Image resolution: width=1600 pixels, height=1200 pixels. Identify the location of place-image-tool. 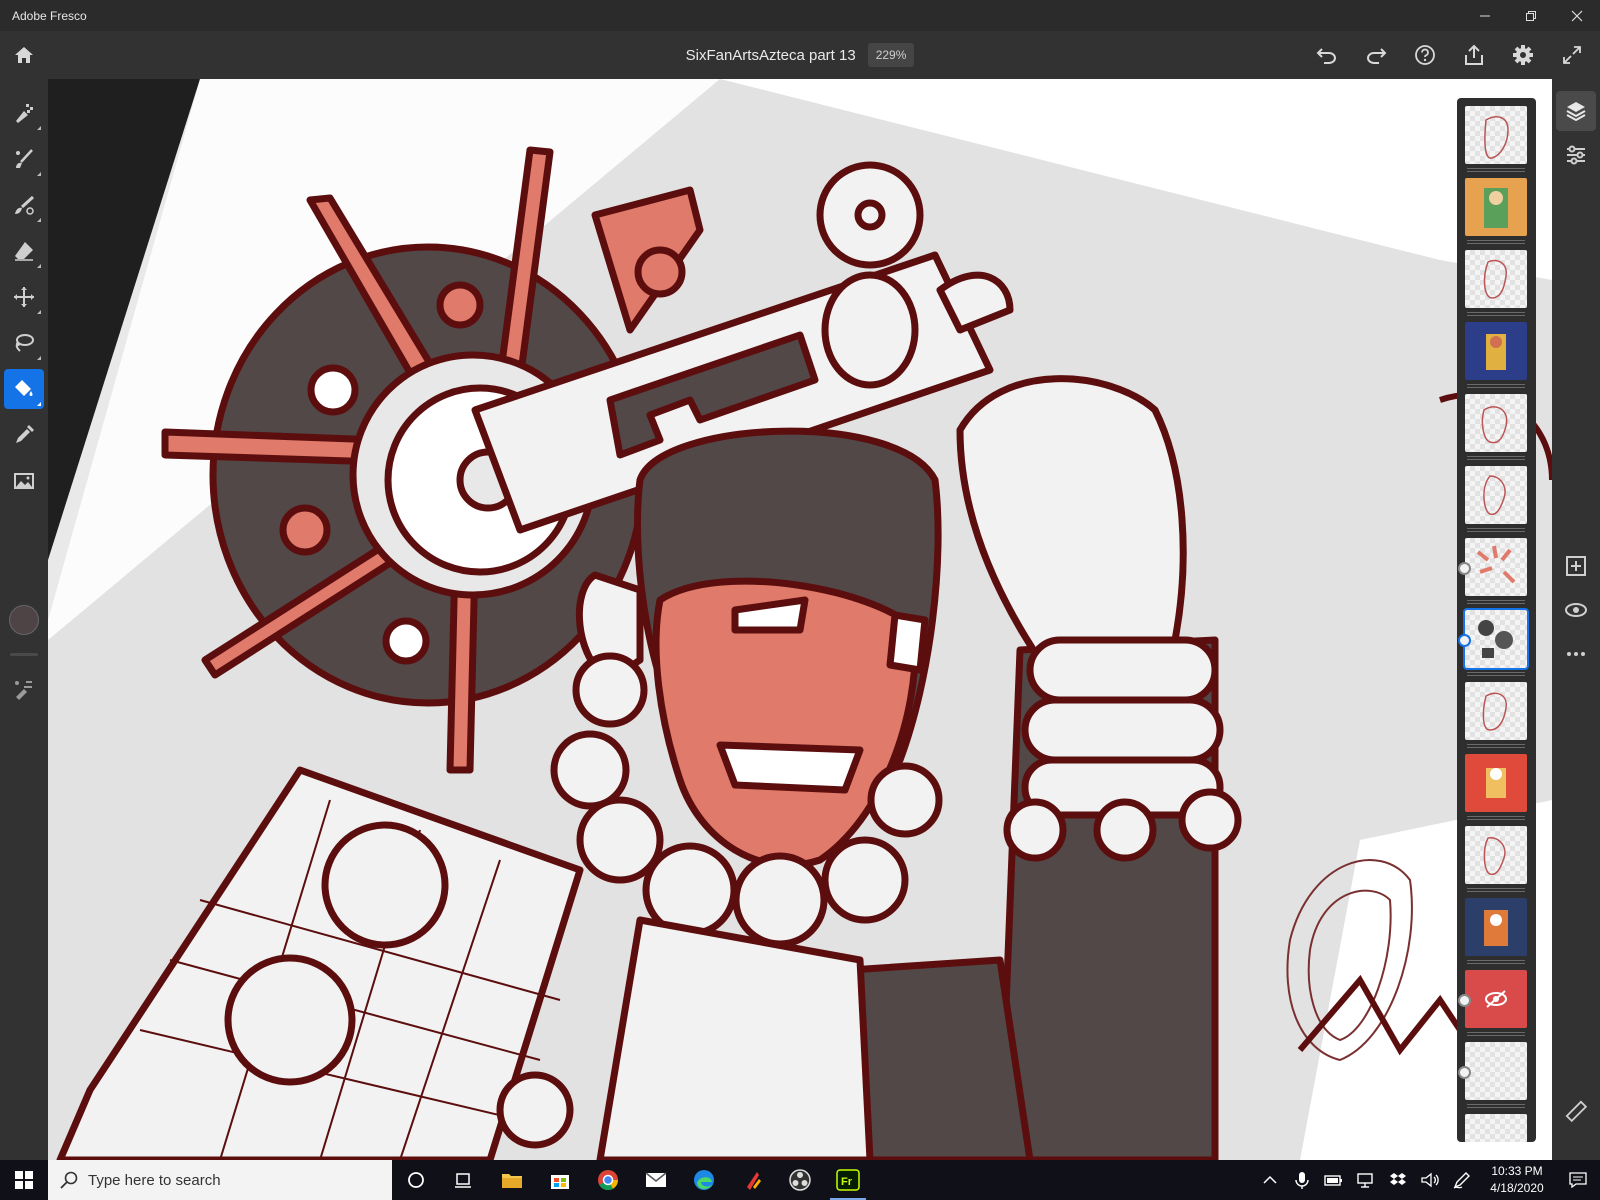
(24, 481).